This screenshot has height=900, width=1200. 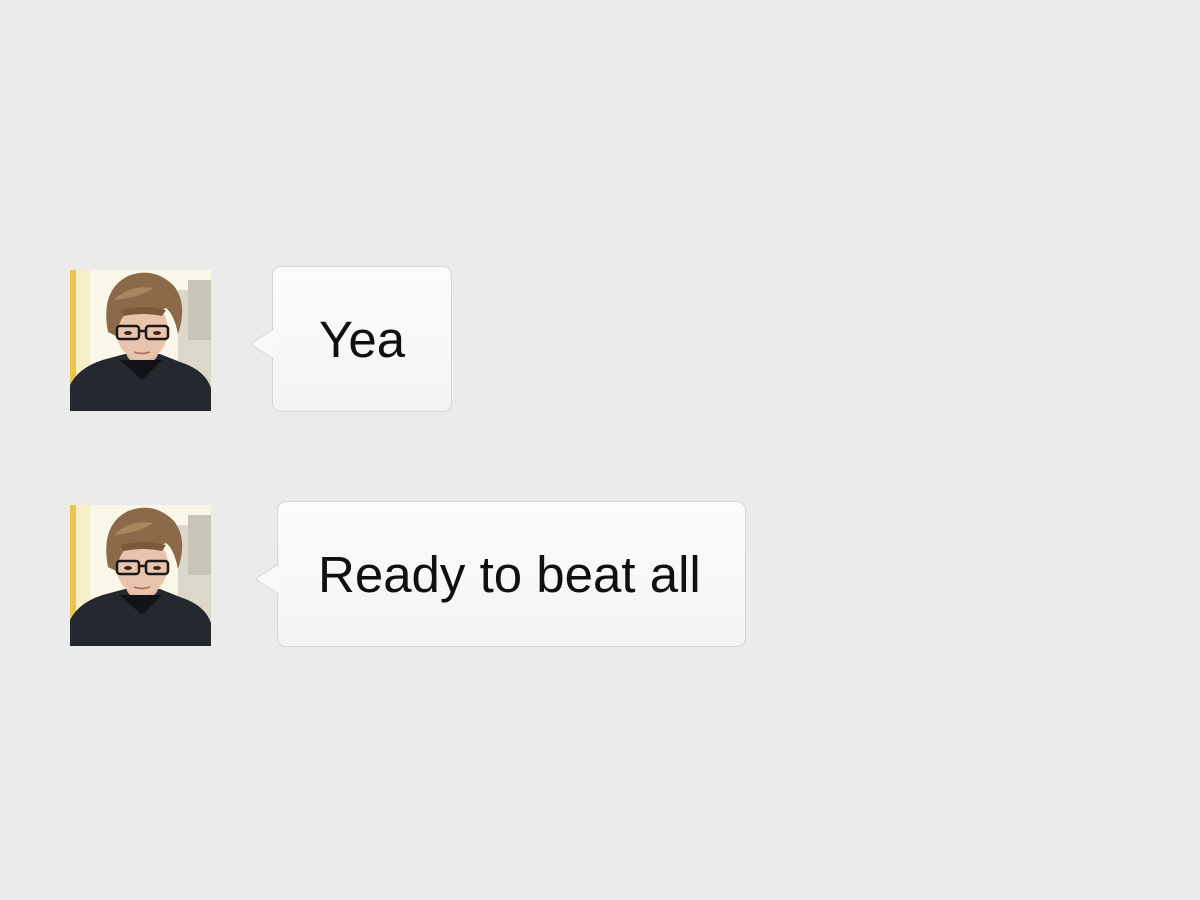 I want to click on message-bubble: Ready to beat all, so click(x=501, y=574).